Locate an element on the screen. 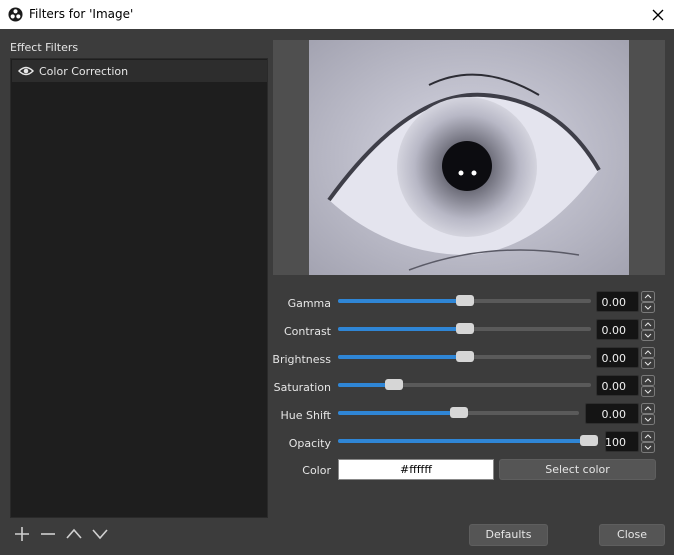 Image resolution: width=674 pixels, height=555 pixels. saturation-field: 0.00 is located at coordinates (617, 385).